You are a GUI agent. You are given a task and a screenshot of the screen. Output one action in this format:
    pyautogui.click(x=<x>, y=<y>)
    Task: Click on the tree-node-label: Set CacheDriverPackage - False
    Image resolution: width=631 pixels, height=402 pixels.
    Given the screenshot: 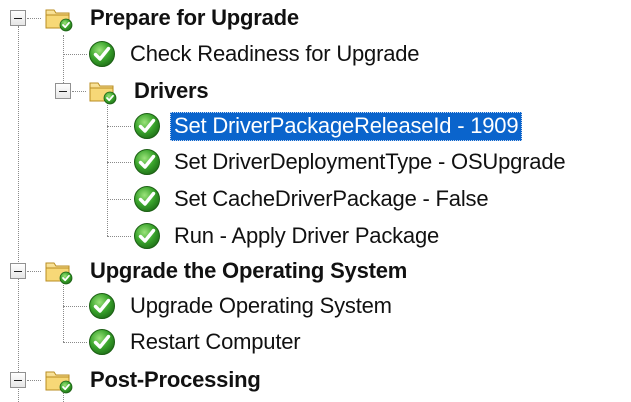 What is the action you would take?
    pyautogui.click(x=331, y=198)
    